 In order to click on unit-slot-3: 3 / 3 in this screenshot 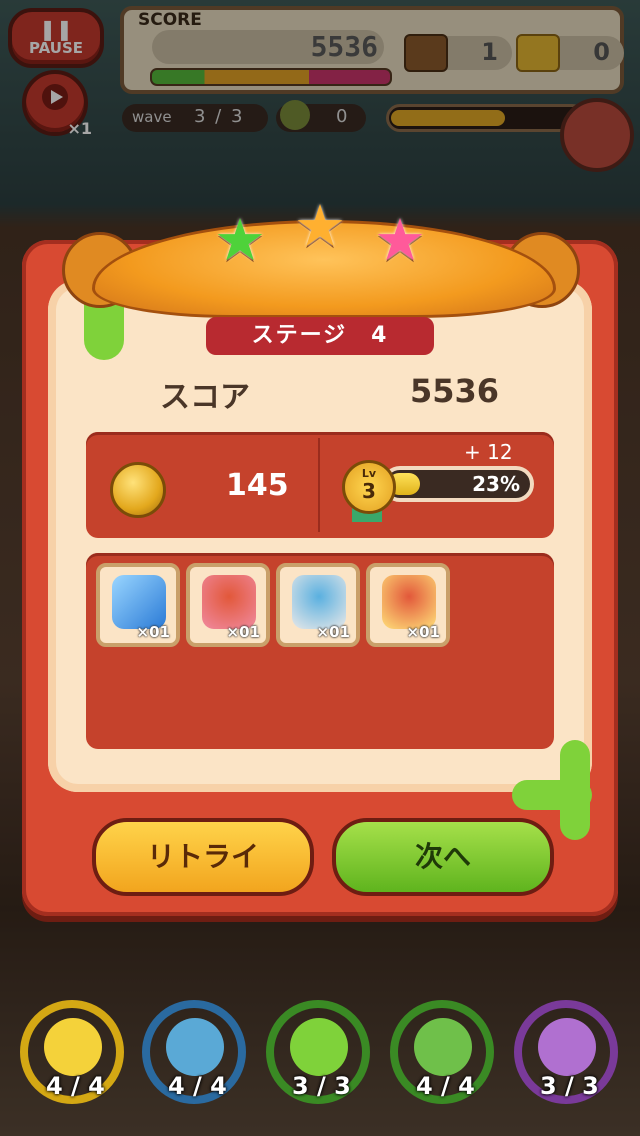, I will do `click(318, 1052)`.